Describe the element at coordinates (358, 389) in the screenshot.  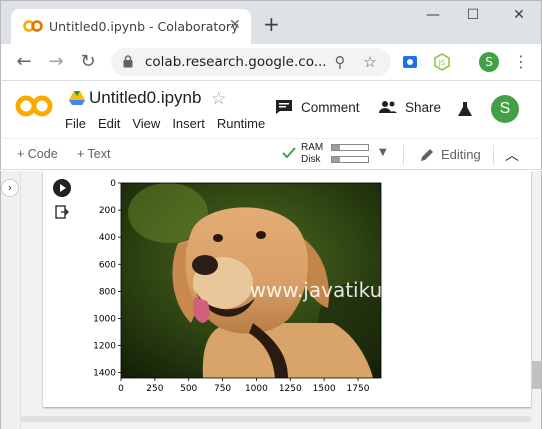
I see `x-tick-label: 1750` at that location.